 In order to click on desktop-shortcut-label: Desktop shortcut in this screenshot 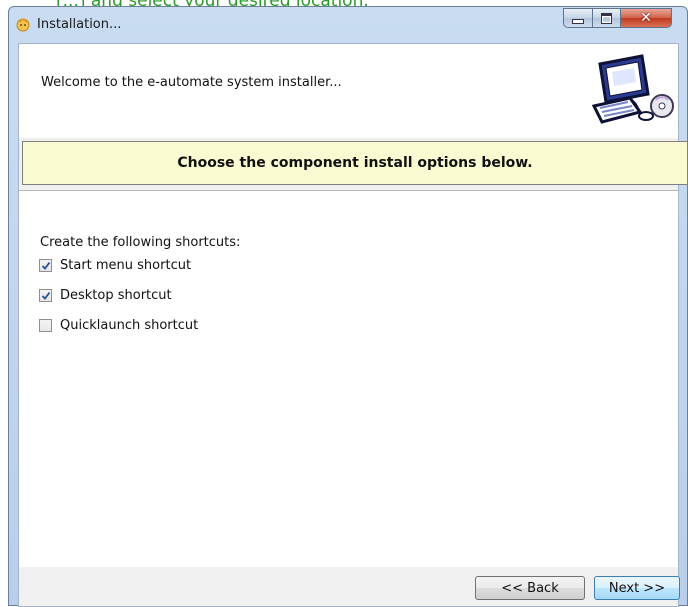, I will do `click(116, 295)`.